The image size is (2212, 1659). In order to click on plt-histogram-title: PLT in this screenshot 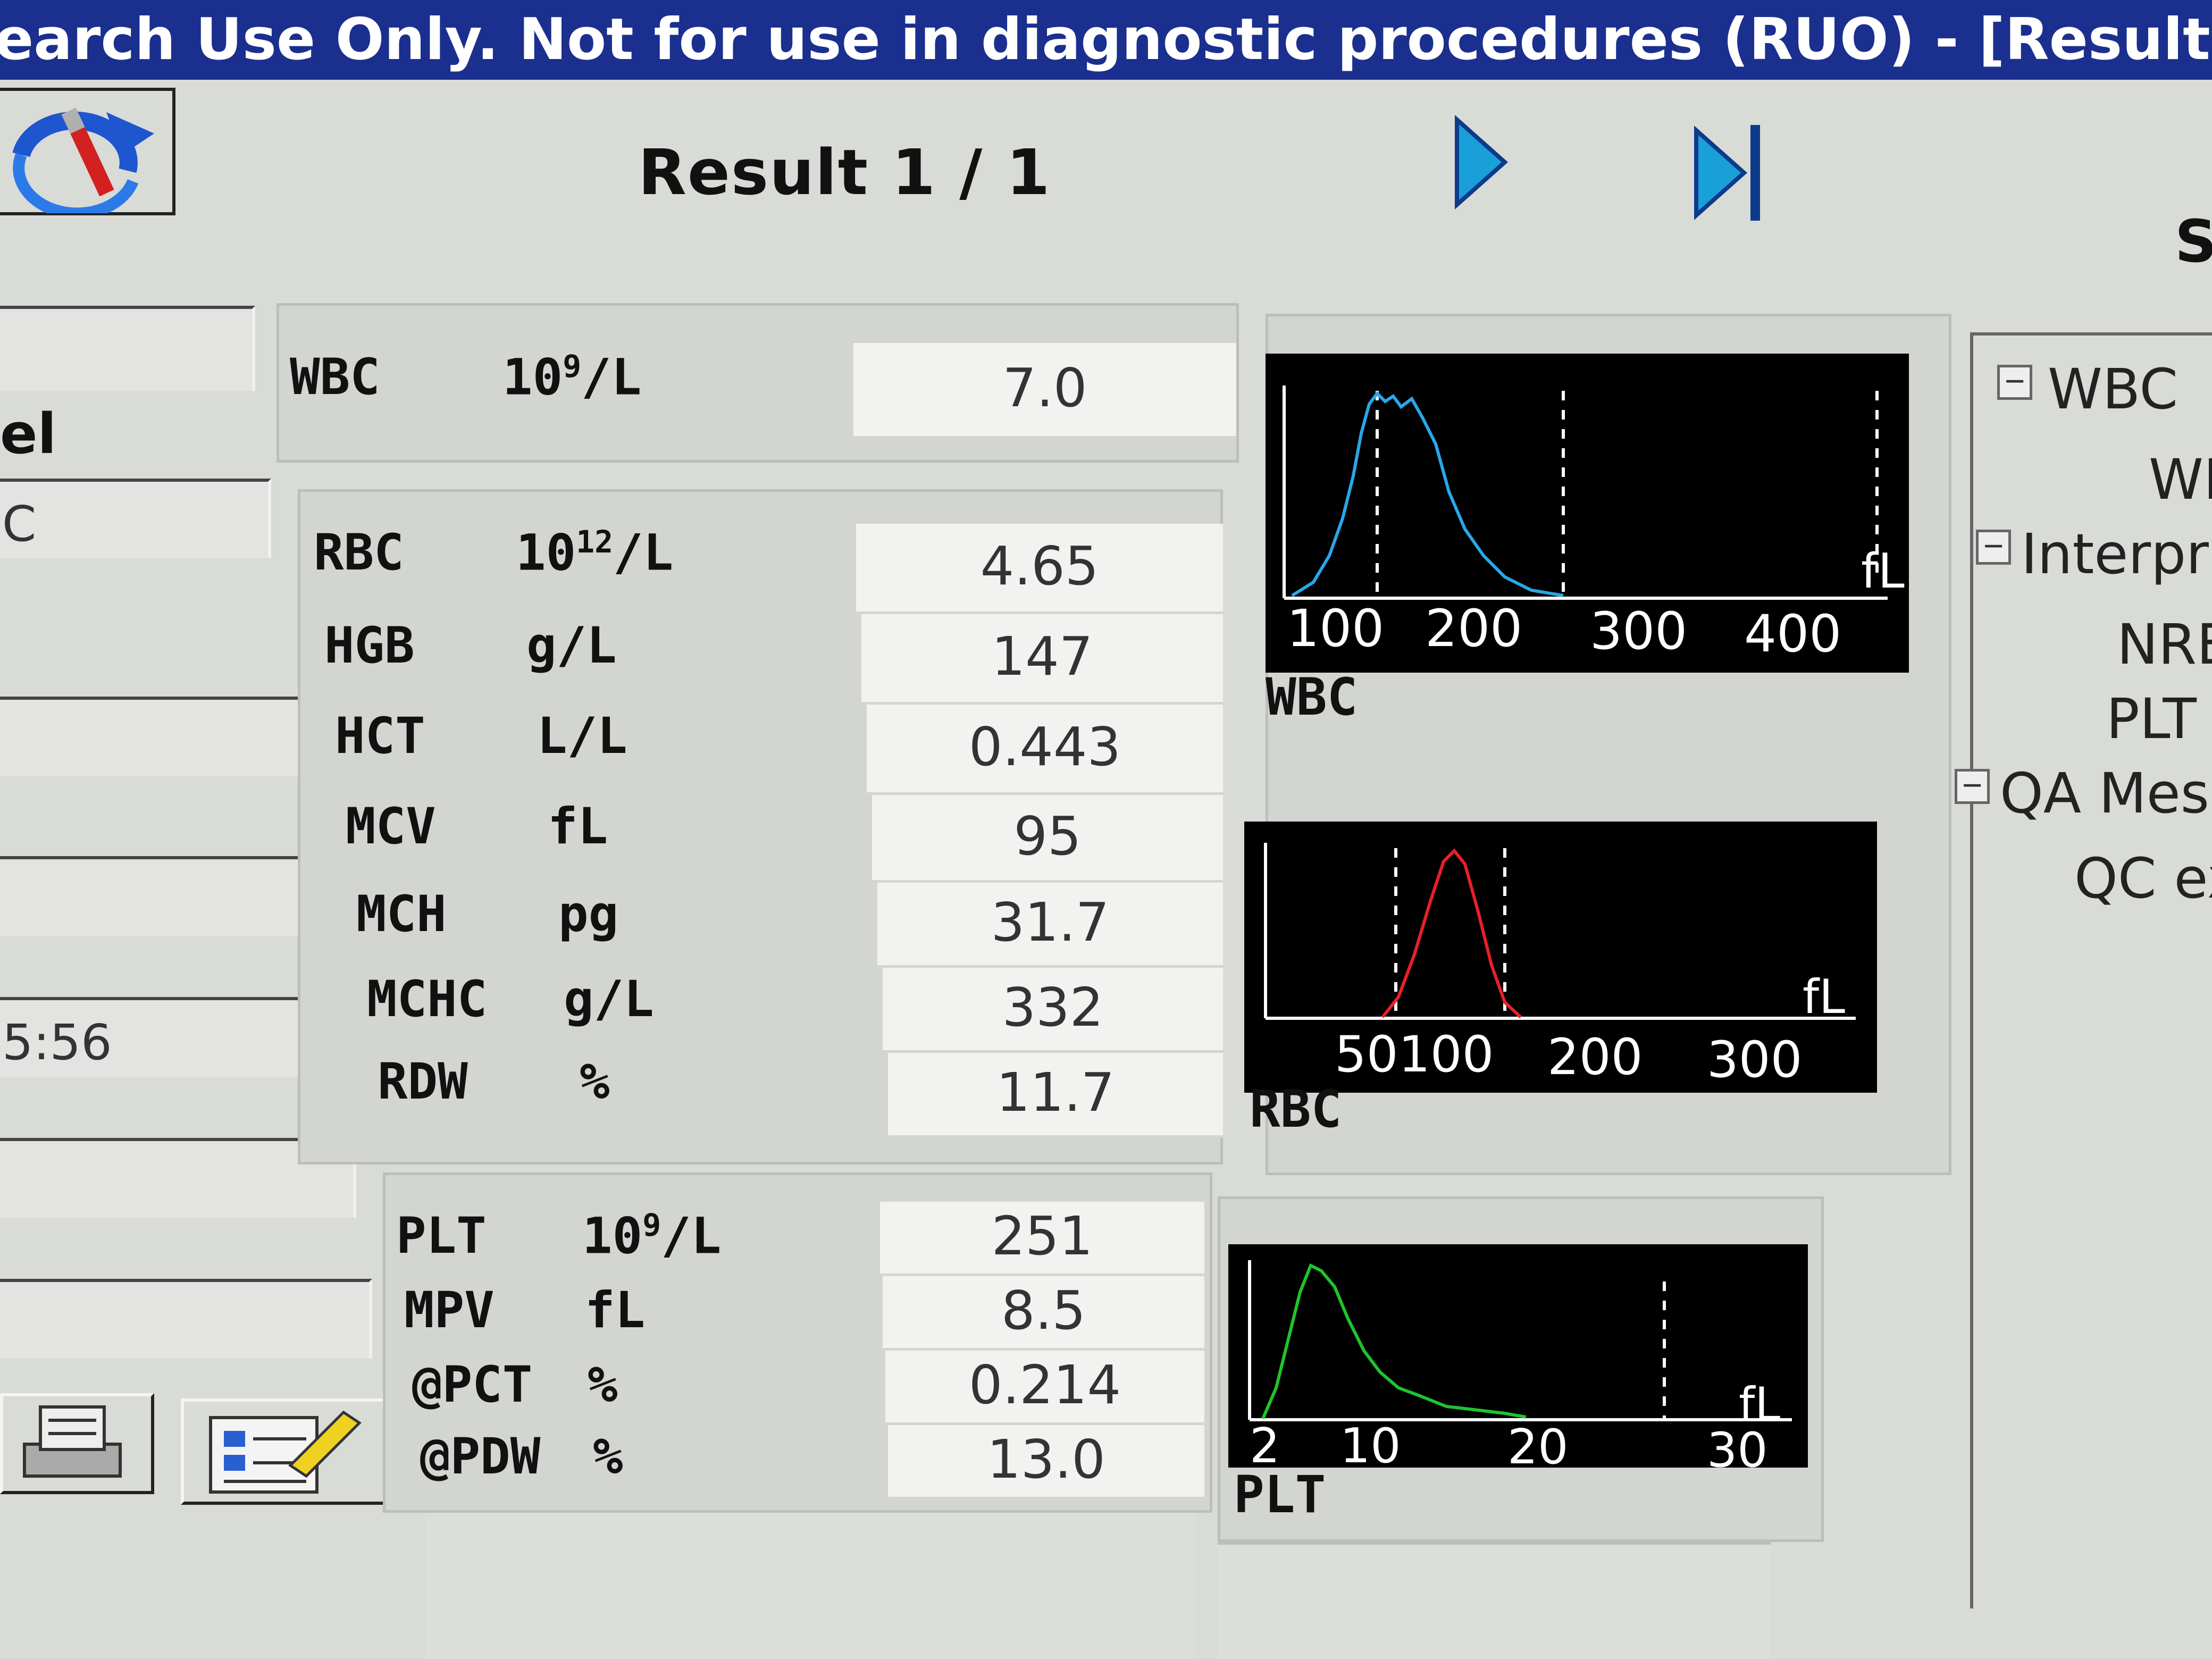, I will do `click(1280, 1494)`.